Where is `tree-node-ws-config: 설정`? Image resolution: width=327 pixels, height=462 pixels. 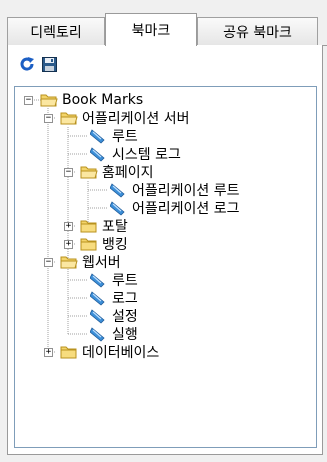
tree-node-ws-config: 설정 is located at coordinates (114, 316).